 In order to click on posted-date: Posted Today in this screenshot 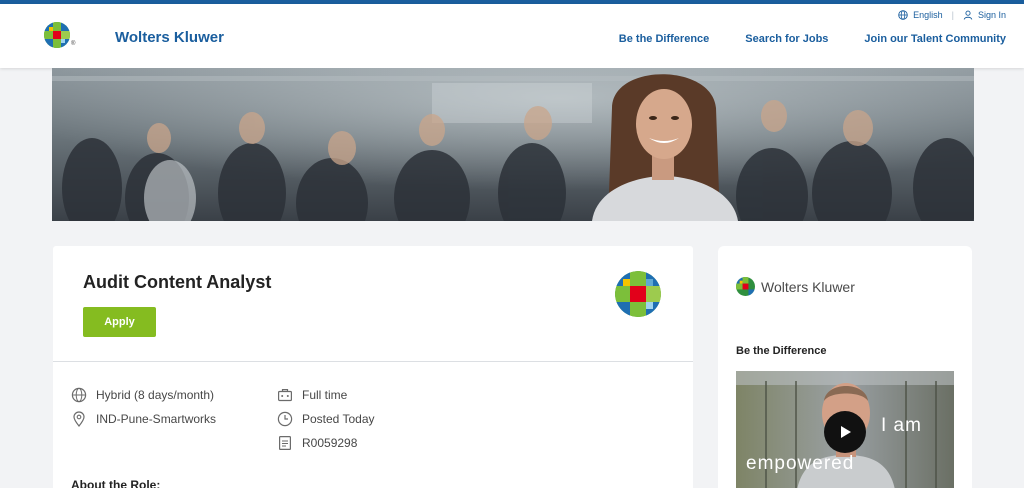, I will do `click(326, 419)`.